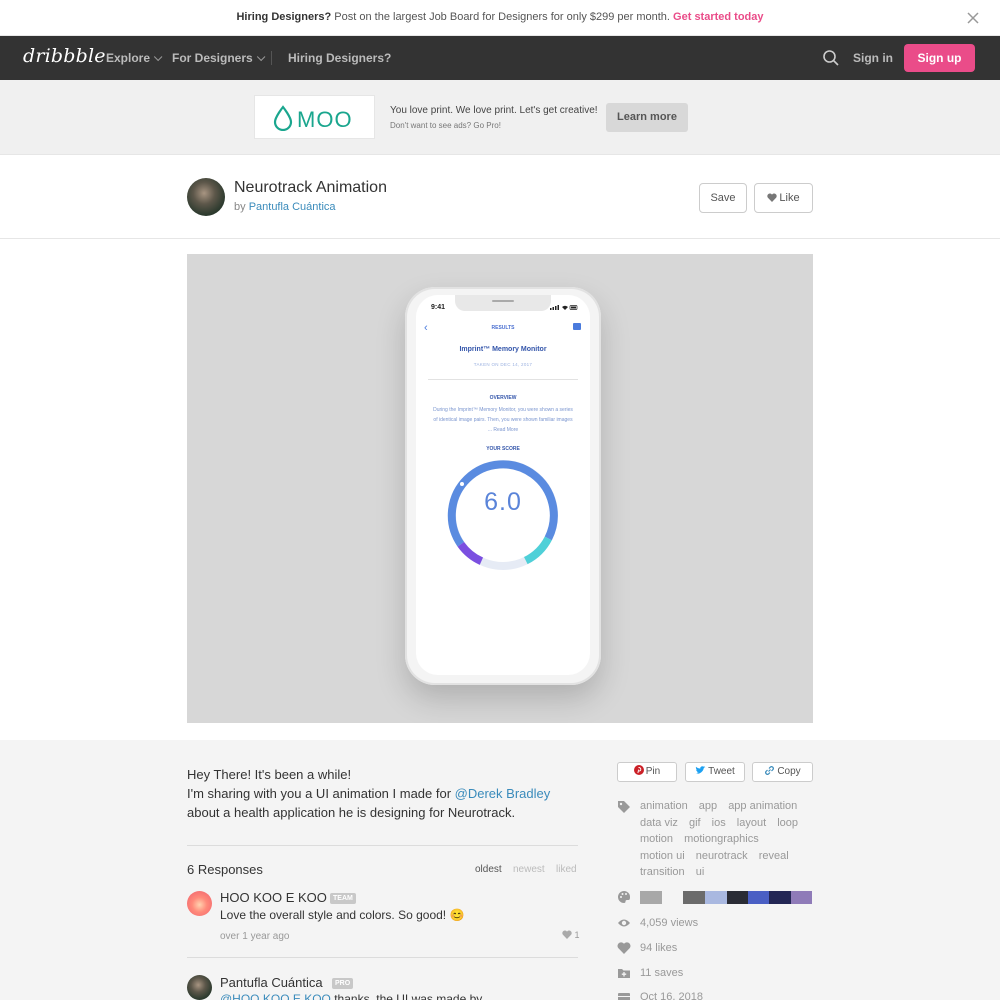 This screenshot has height=1000, width=1000. I want to click on views-count: 4,059 views, so click(669, 923).